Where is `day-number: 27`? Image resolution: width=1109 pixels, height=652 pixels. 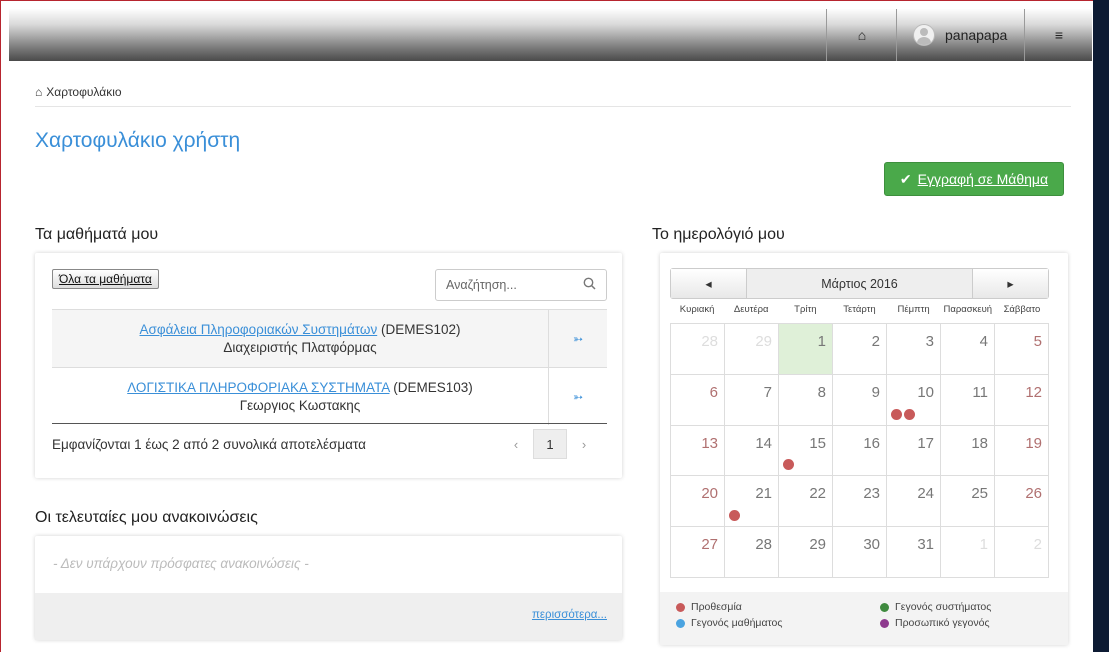
day-number: 27 is located at coordinates (709, 545).